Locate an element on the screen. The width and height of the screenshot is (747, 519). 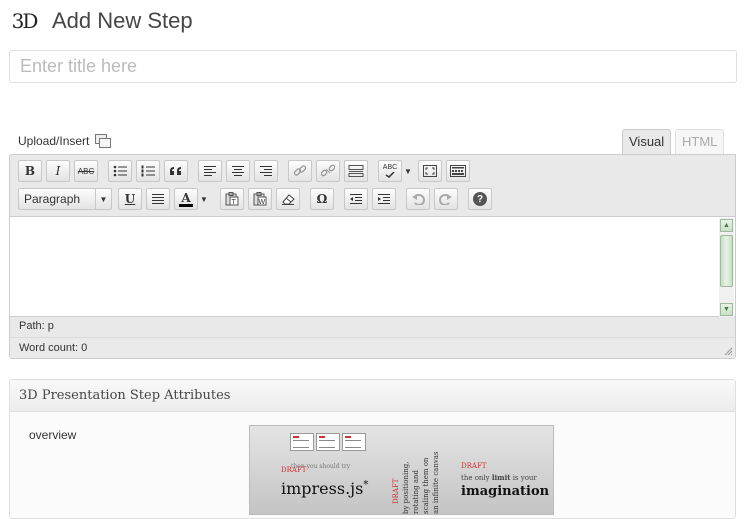
align-left-button is located at coordinates (210, 171).